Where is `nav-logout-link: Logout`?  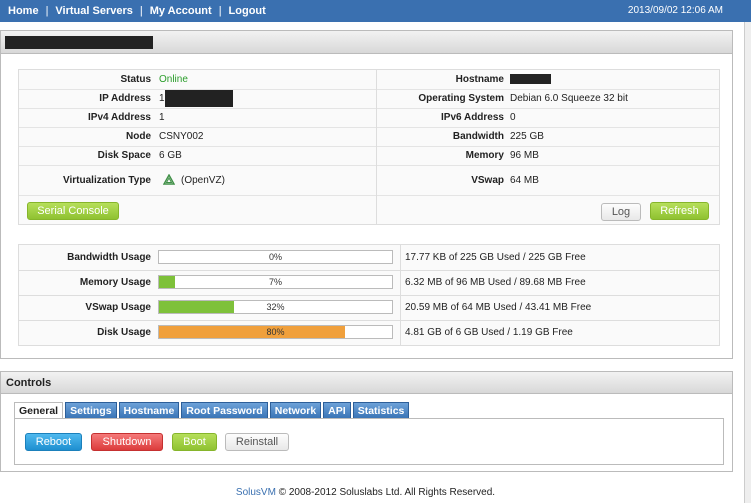 nav-logout-link: Logout is located at coordinates (247, 11).